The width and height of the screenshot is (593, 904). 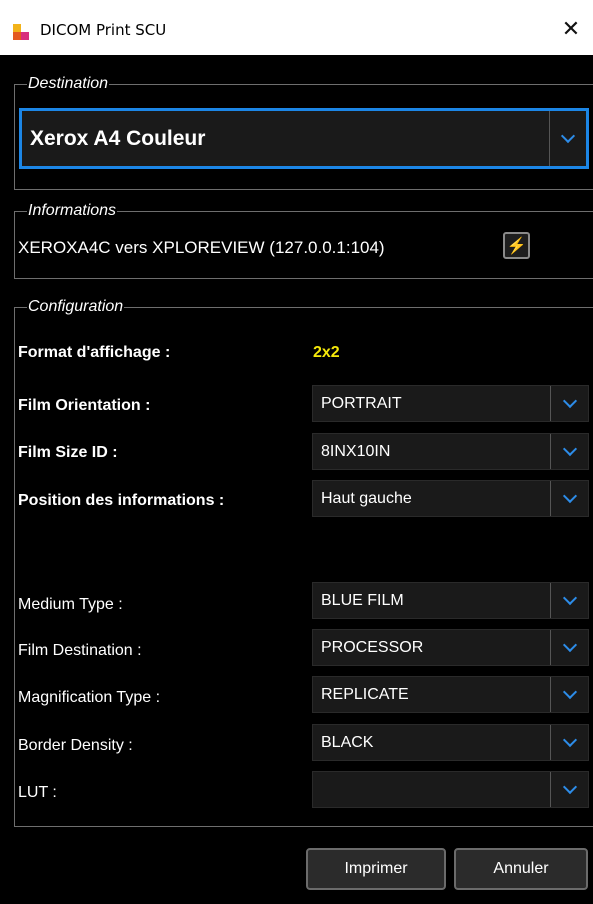 I want to click on close-icon: ✕, so click(x=571, y=30).